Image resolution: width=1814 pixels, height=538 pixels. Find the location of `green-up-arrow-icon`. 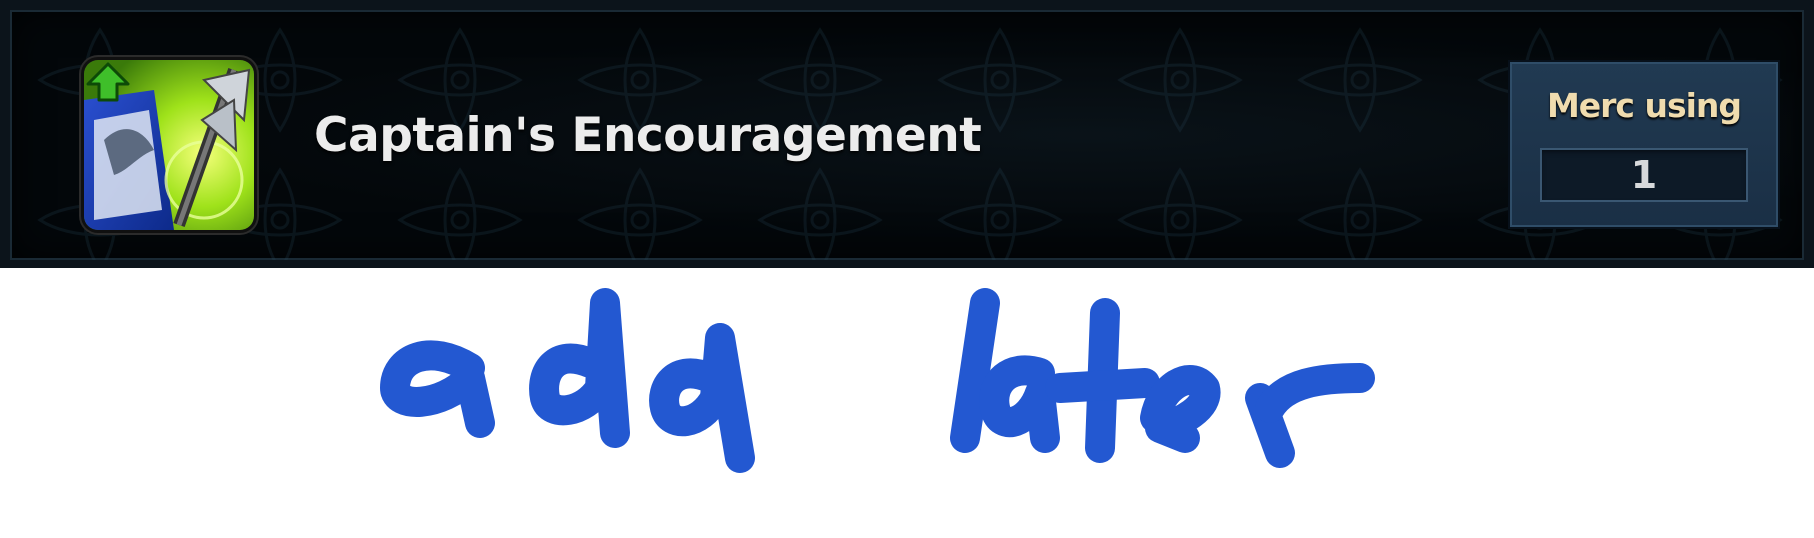

green-up-arrow-icon is located at coordinates (108, 82).